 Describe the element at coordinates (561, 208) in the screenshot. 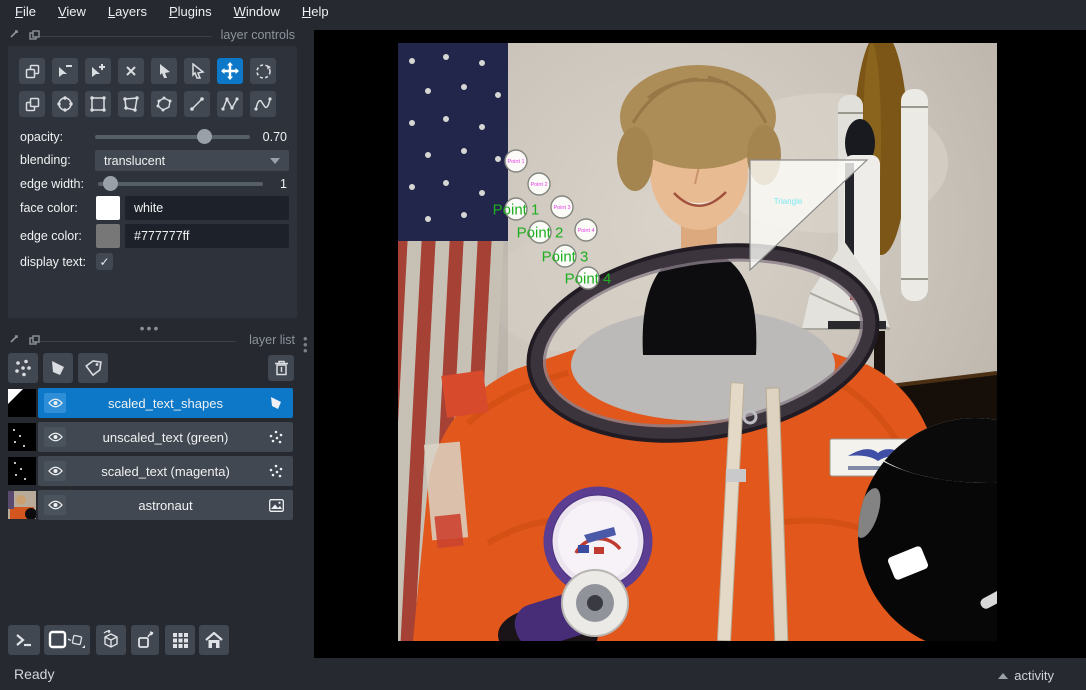

I see `point-label-magenta: Point 3` at that location.